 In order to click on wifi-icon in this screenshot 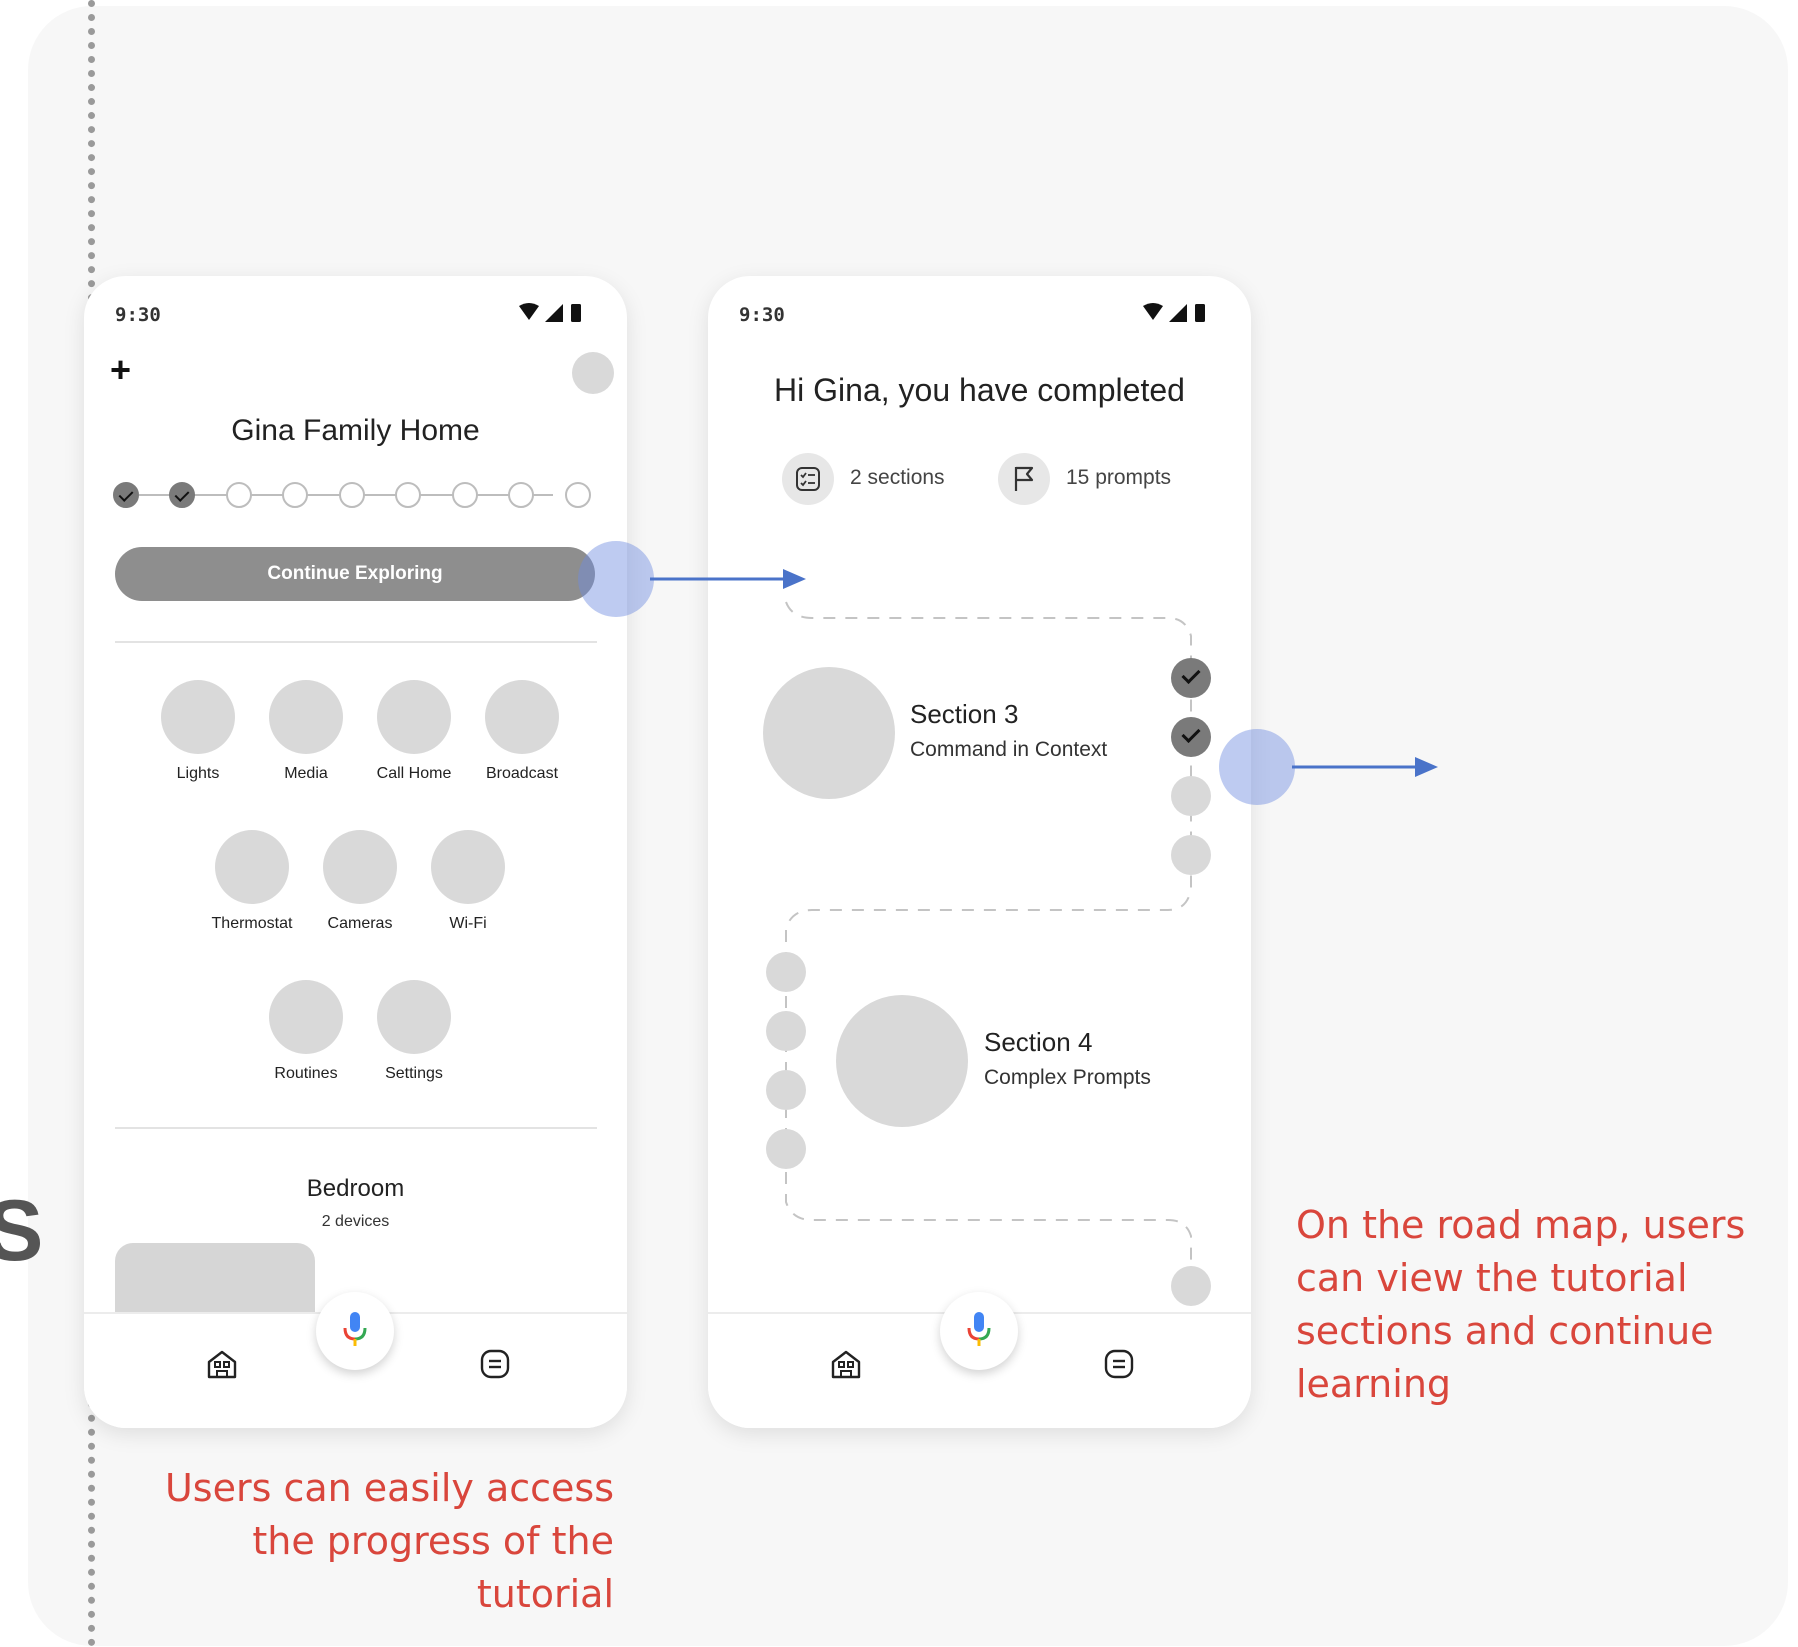, I will do `click(529, 311)`.